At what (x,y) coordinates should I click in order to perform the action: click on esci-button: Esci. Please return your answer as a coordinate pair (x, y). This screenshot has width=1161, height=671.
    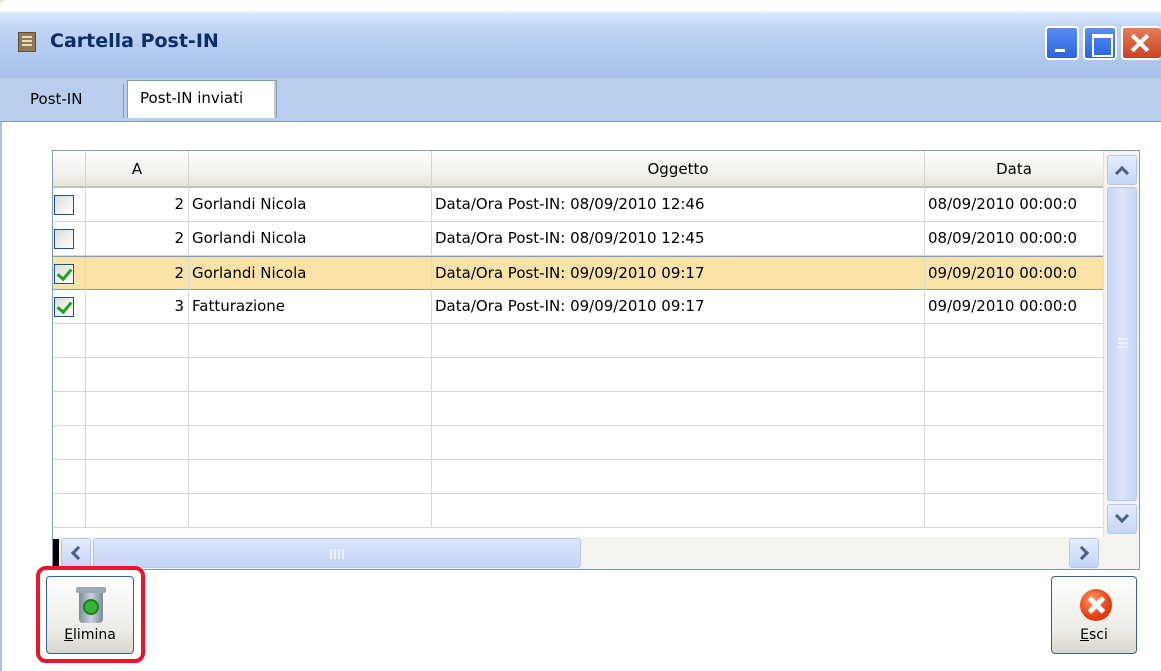
    Looking at the image, I should click on (1094, 615).